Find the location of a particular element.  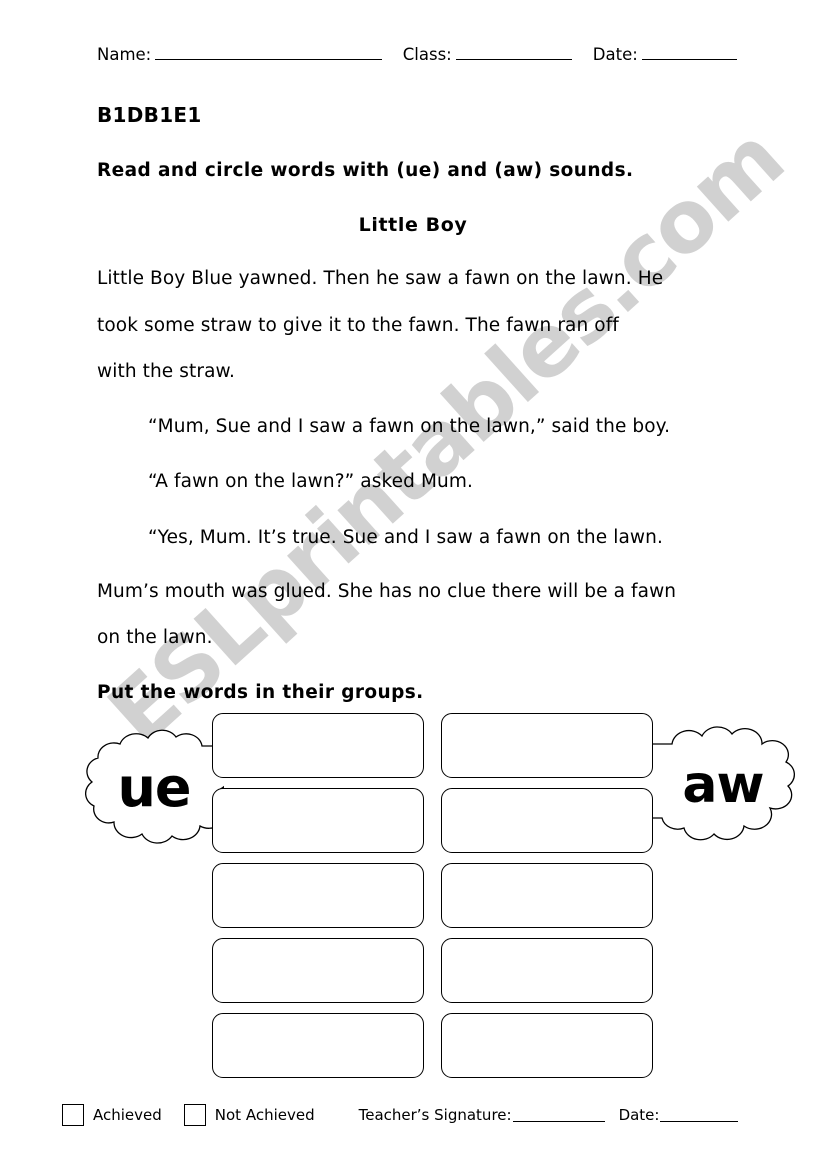

sound-cloud-aw: aw is located at coordinates (723, 785).